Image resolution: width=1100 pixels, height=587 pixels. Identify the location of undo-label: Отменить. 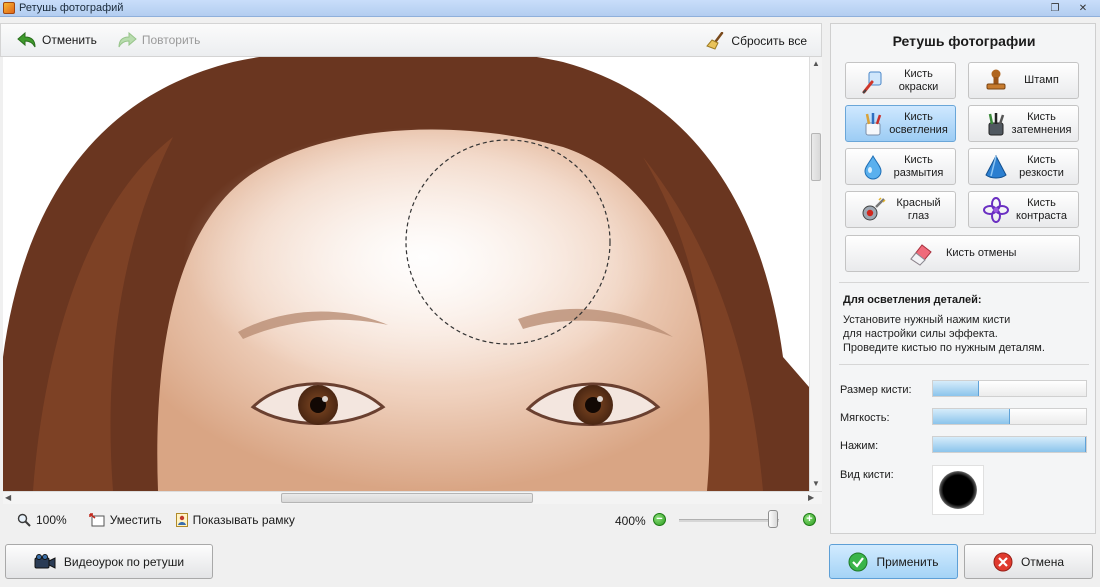
(69, 40).